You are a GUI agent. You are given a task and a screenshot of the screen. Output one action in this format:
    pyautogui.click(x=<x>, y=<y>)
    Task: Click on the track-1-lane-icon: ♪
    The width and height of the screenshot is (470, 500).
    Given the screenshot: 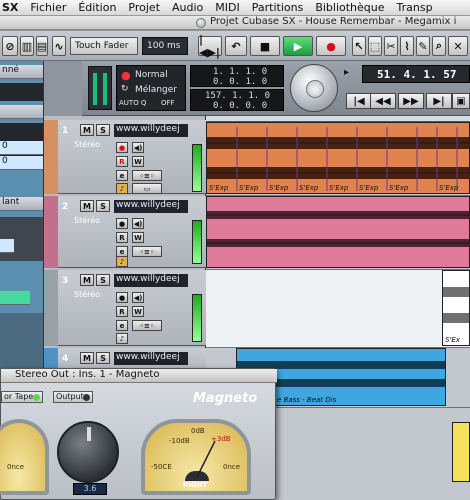 What is the action you would take?
    pyautogui.click(x=122, y=188)
    